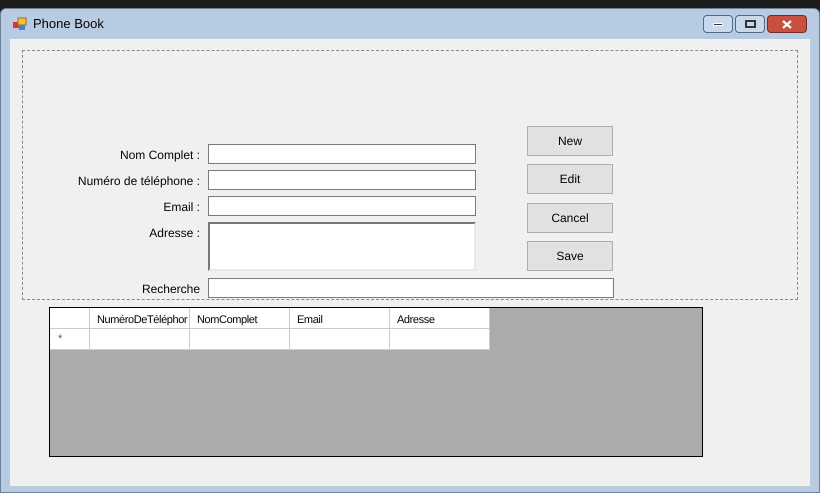 The width and height of the screenshot is (820, 493). Describe the element at coordinates (181, 207) in the screenshot. I see `field-label: Email :` at that location.